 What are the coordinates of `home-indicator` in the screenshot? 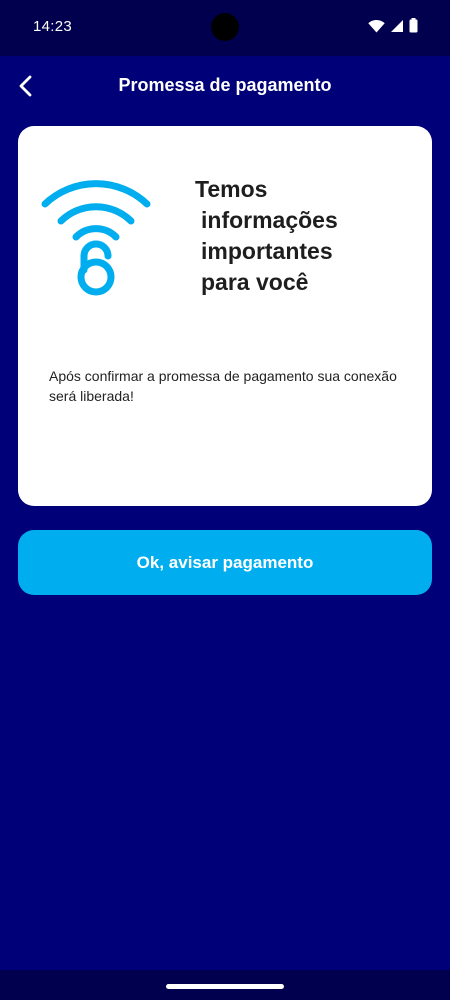 It's located at (225, 986).